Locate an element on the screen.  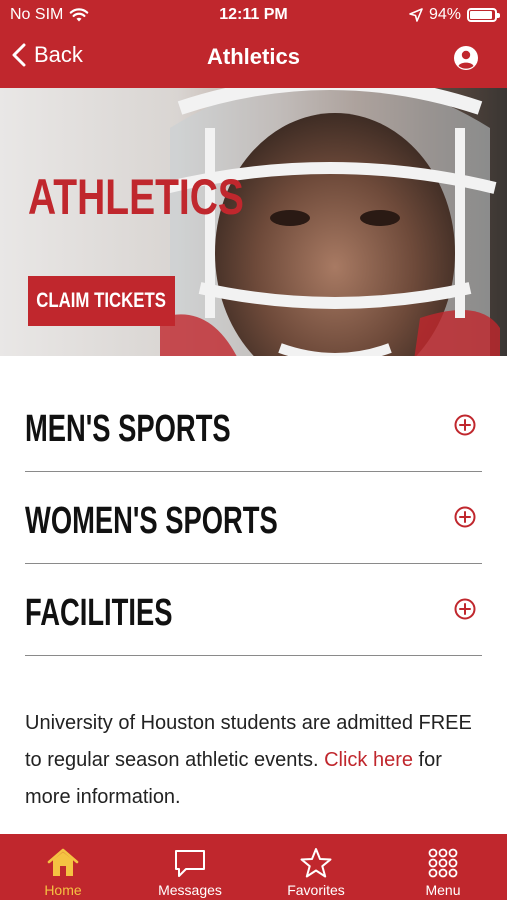
hero-title: ATHLETICS is located at coordinates (136, 197).